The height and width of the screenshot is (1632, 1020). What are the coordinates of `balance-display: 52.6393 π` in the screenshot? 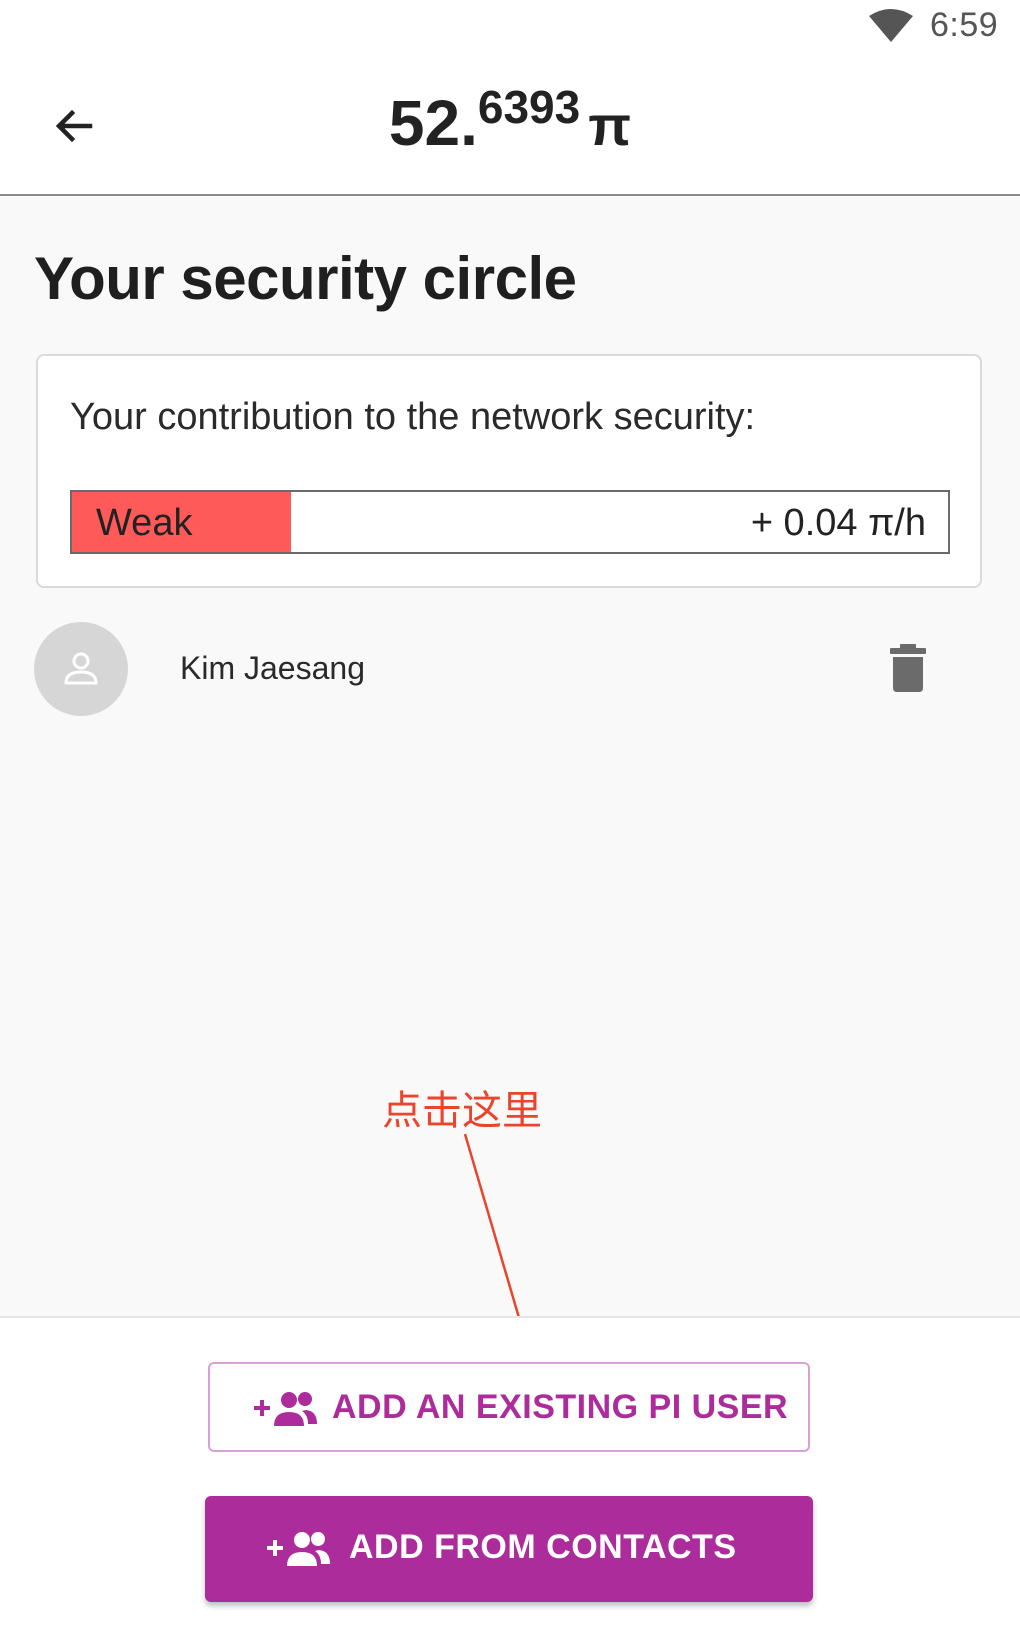 It's located at (510, 120).